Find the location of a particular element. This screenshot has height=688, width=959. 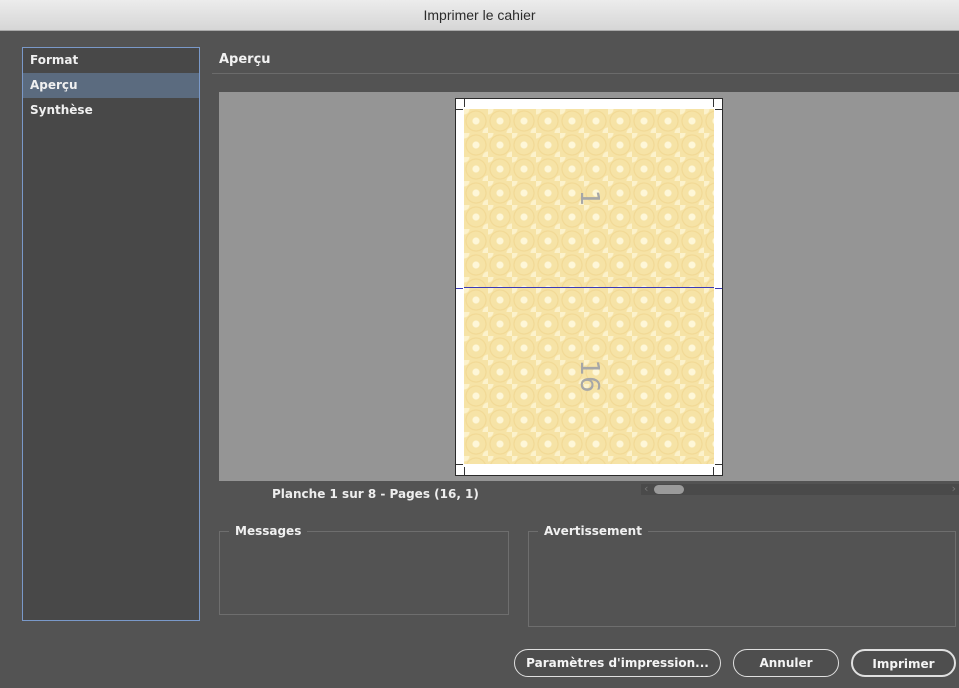

warning-label: Avertissement is located at coordinates (593, 531).